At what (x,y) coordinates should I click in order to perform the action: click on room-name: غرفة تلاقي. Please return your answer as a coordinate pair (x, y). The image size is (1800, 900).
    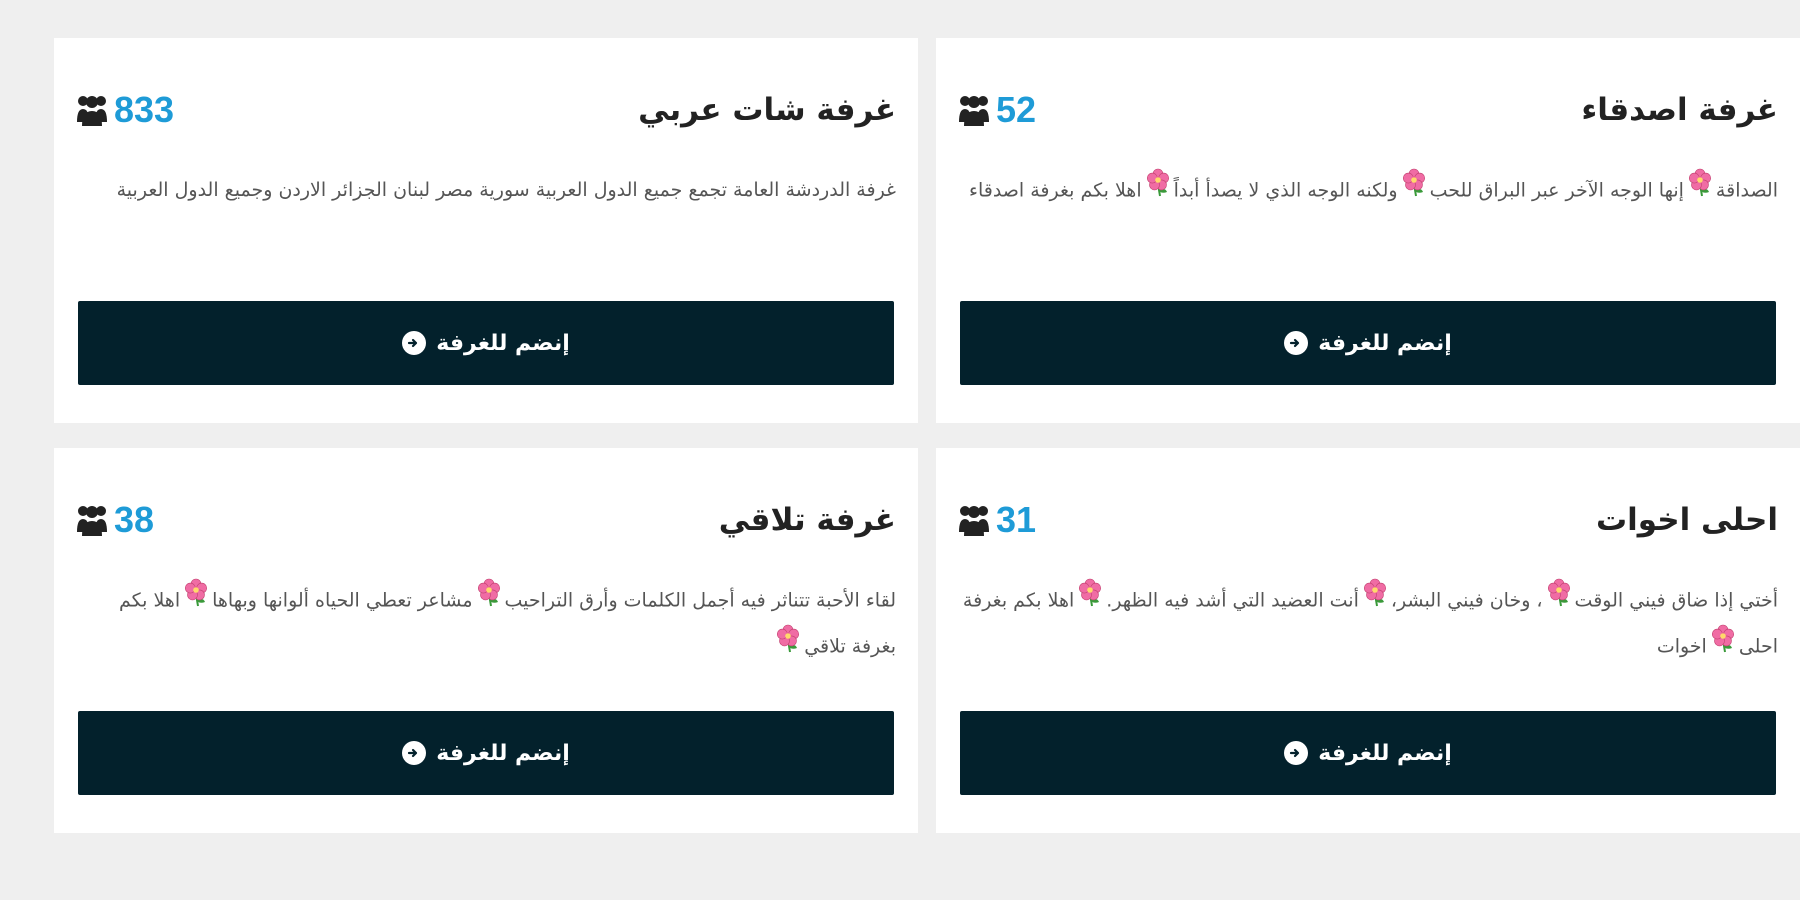
    Looking at the image, I should click on (807, 520).